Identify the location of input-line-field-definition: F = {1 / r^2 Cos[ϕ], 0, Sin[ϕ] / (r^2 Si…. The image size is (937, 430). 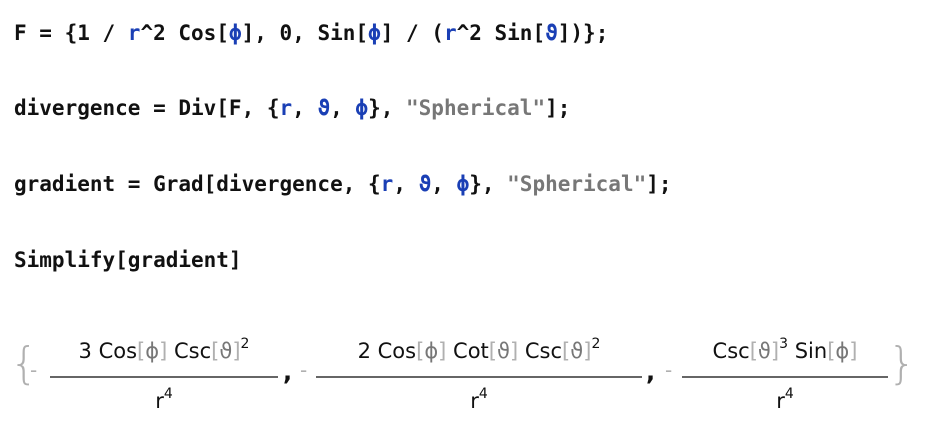
(311, 33).